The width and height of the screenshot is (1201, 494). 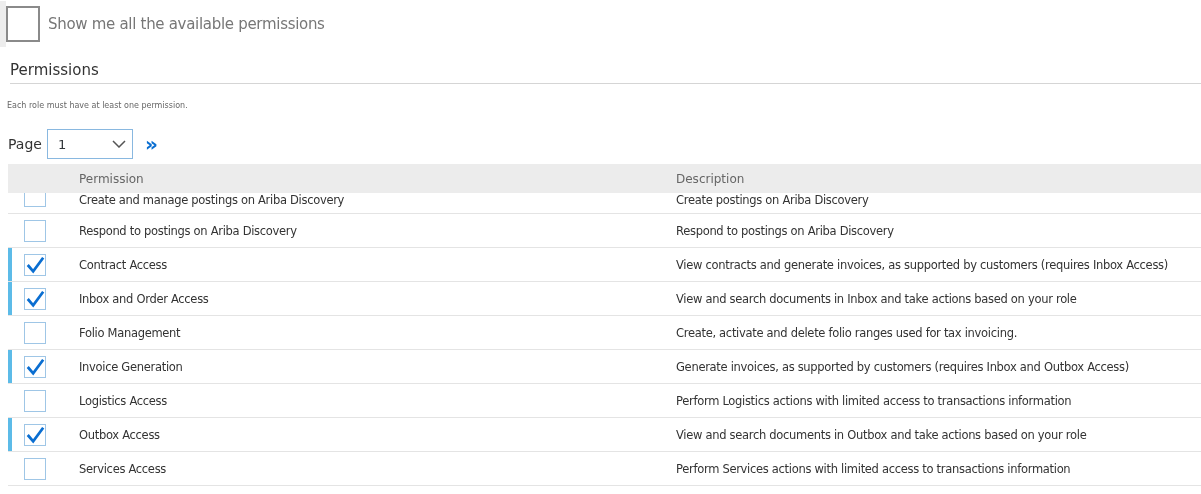 I want to click on note-text: Each role must have at least one permission., so click(x=98, y=105).